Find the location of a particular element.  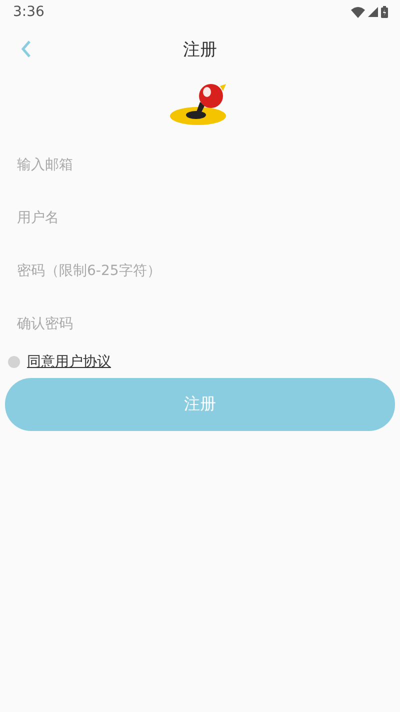

user-agreement-link: 同意用户协议 is located at coordinates (69, 362).